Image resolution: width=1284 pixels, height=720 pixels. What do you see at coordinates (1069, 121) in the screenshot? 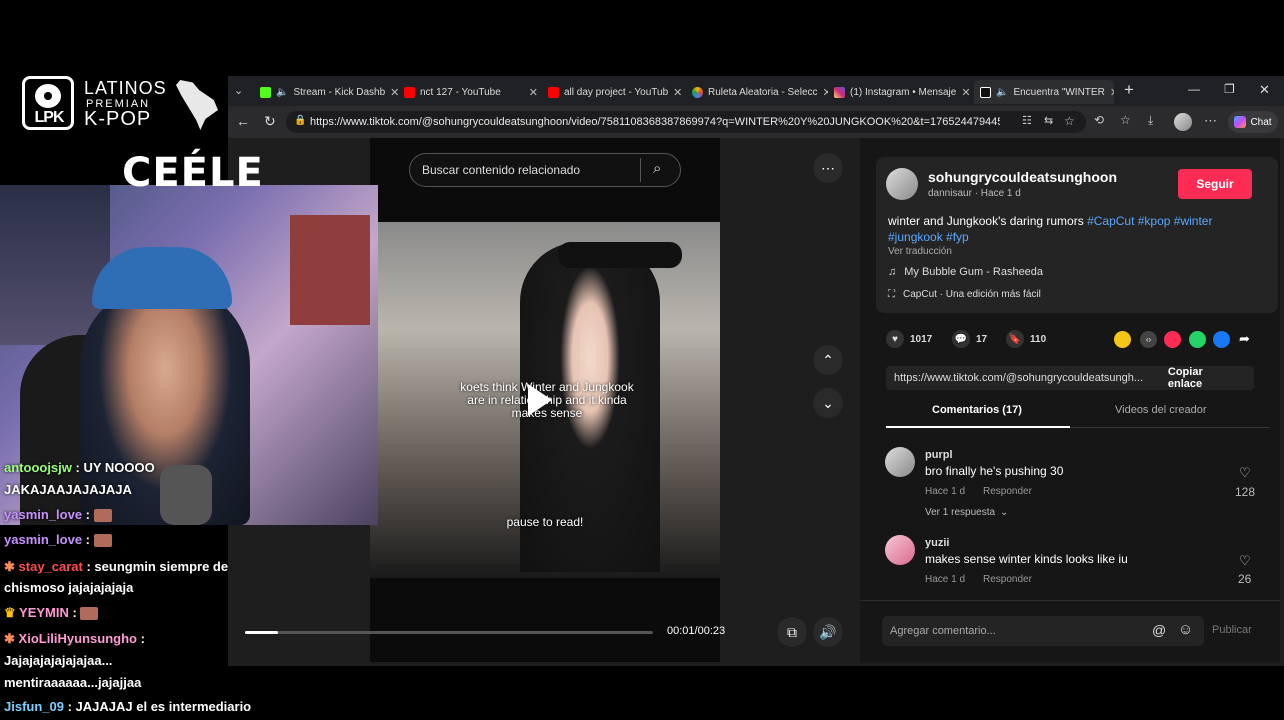
I see `favorite-star-icon: ☆` at bounding box center [1069, 121].